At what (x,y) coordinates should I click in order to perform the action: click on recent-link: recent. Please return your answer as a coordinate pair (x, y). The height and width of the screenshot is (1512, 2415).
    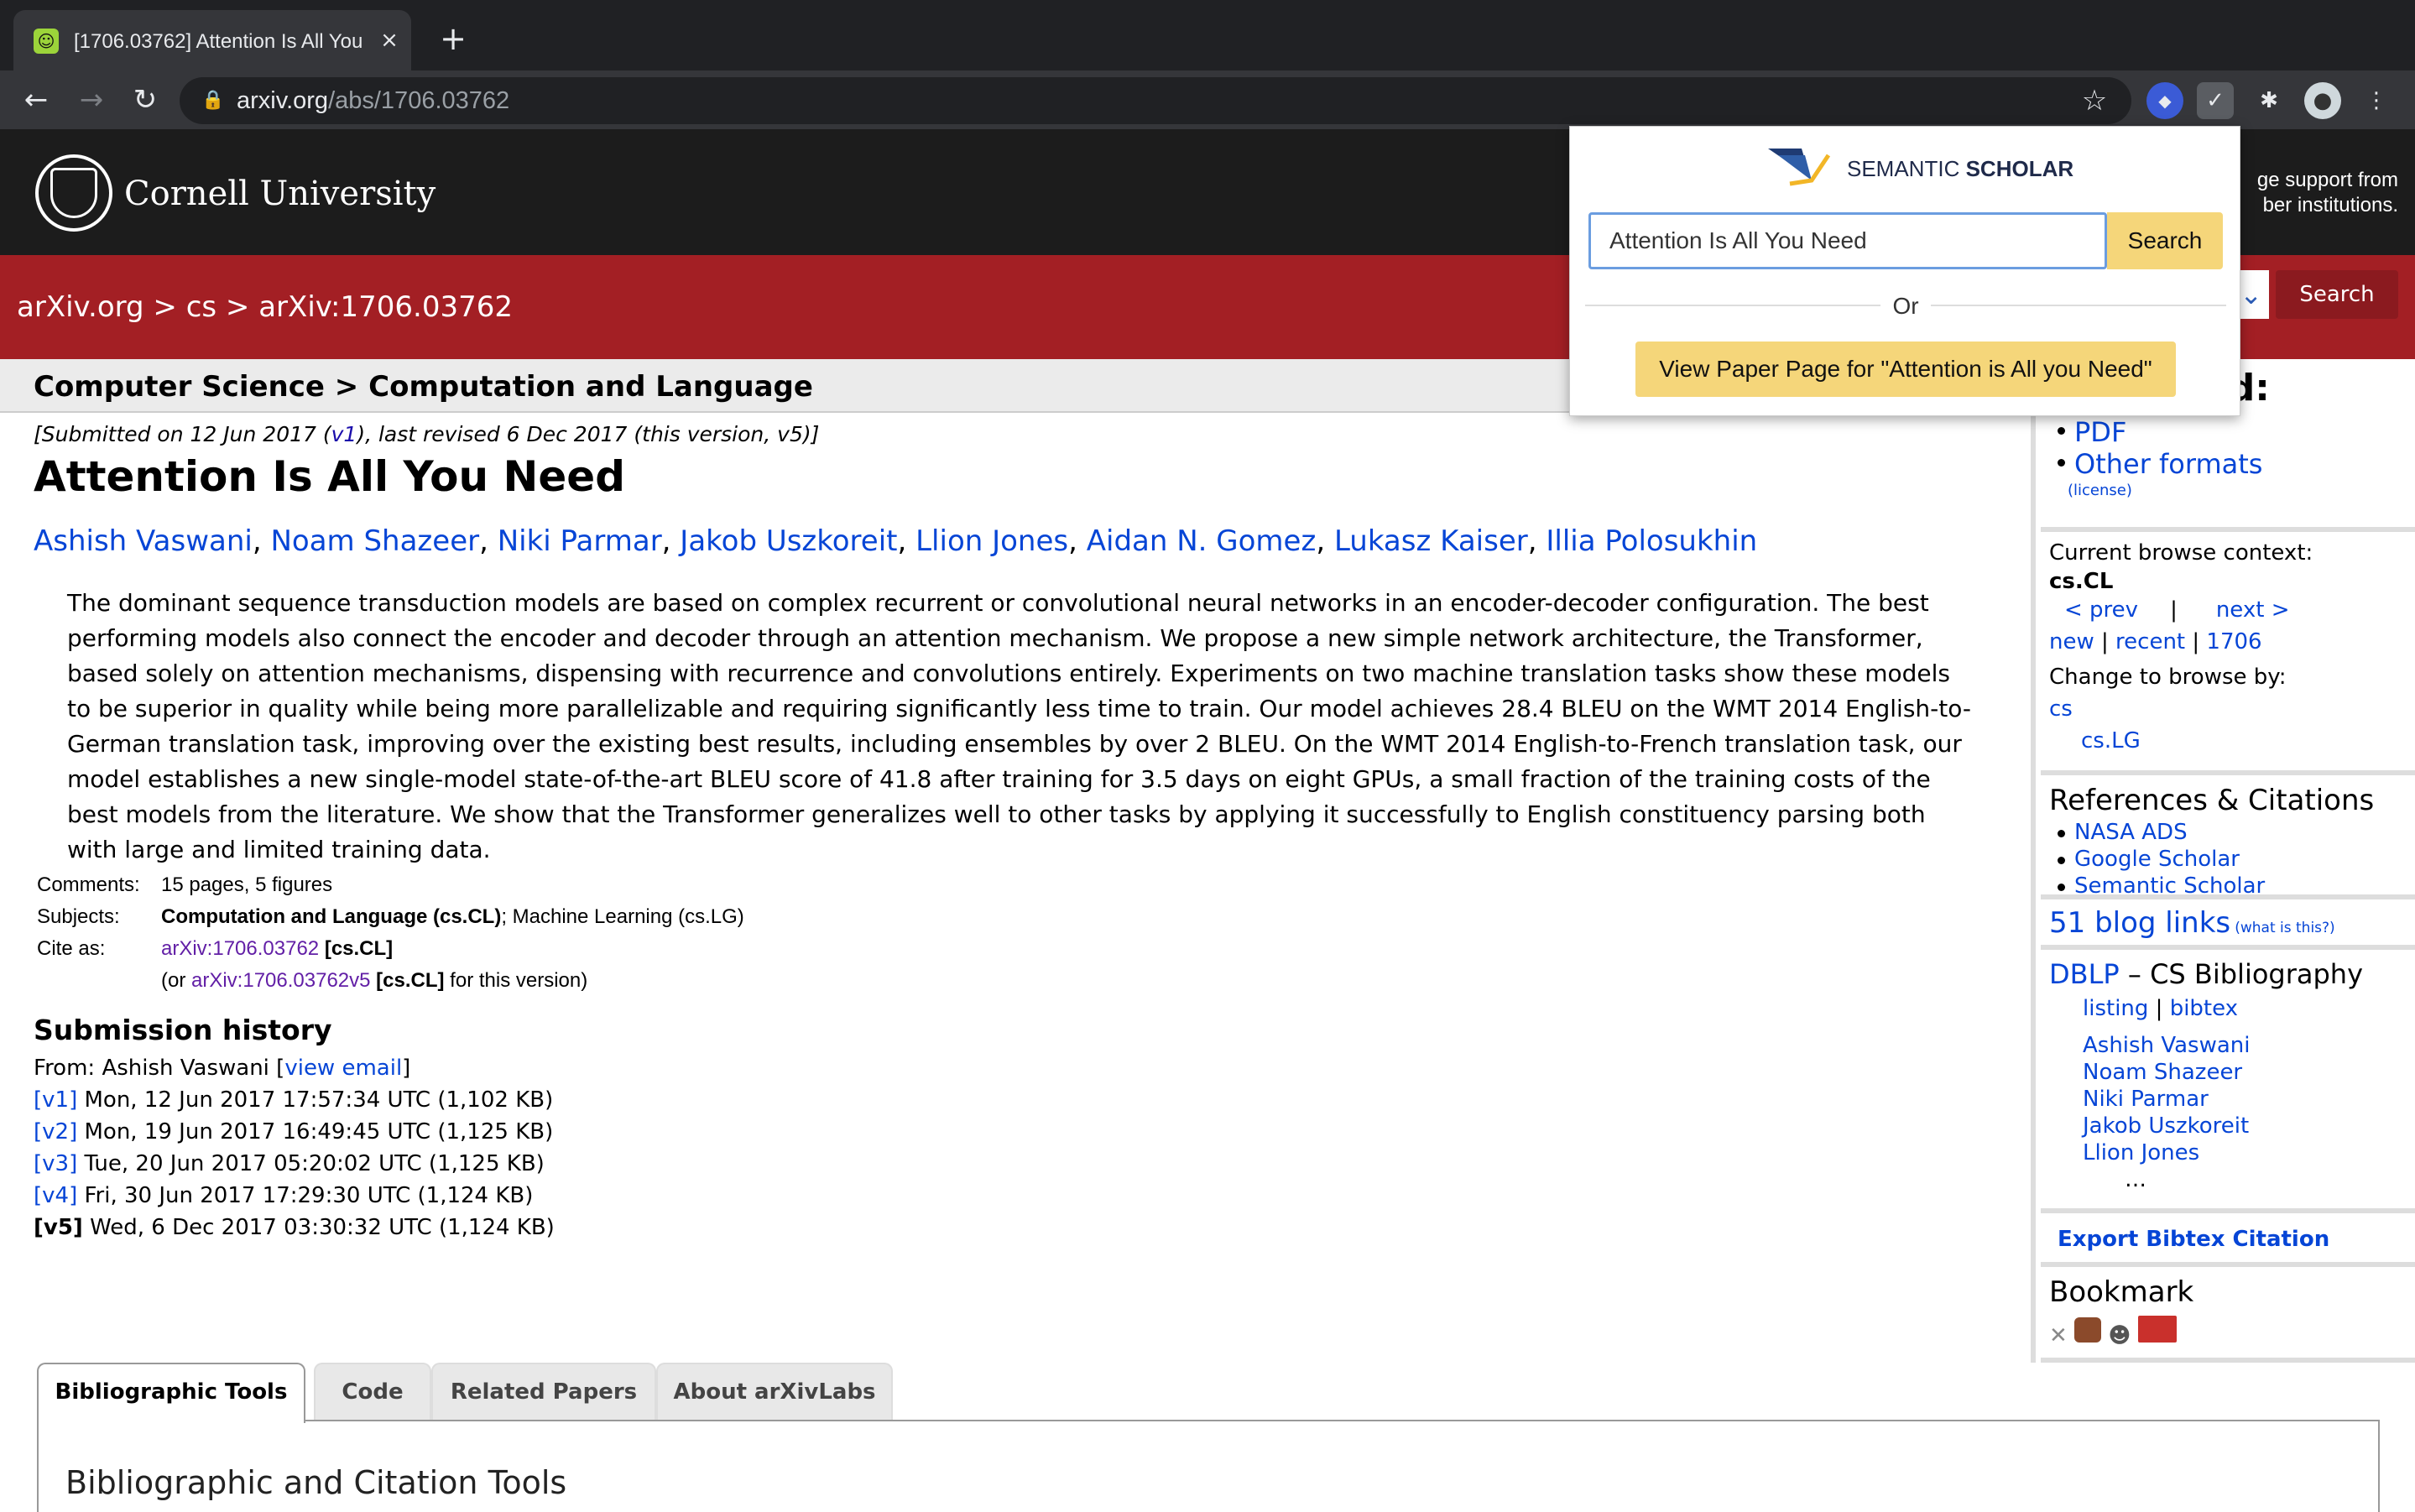
    Looking at the image, I should click on (2150, 641).